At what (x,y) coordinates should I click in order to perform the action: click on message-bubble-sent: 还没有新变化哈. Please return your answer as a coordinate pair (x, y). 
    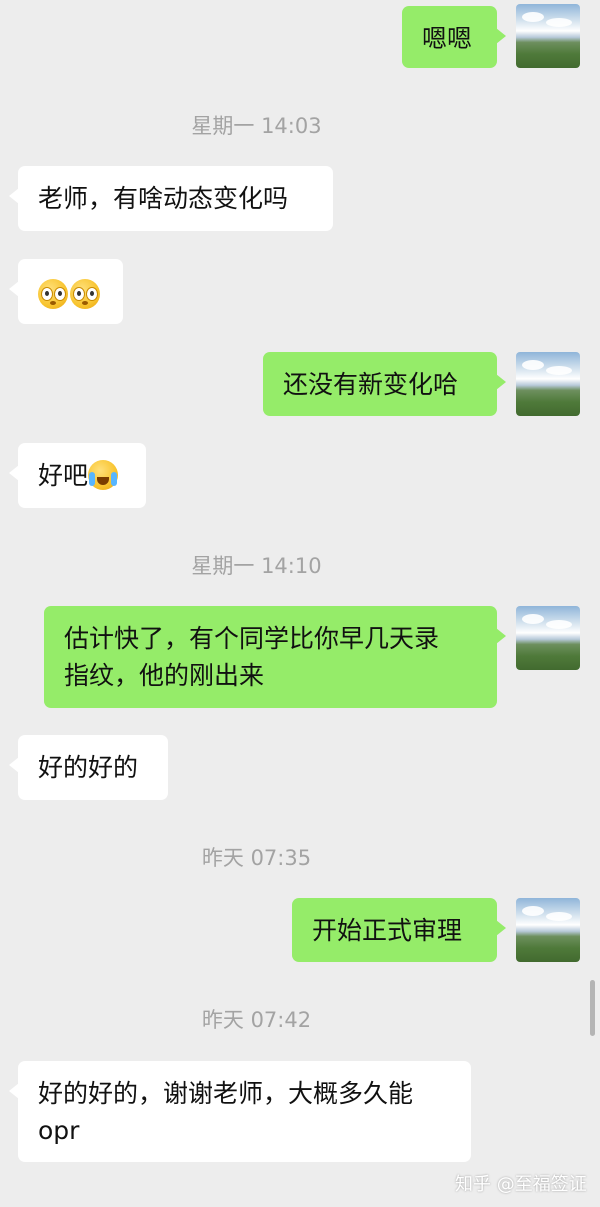
    Looking at the image, I should click on (384, 384).